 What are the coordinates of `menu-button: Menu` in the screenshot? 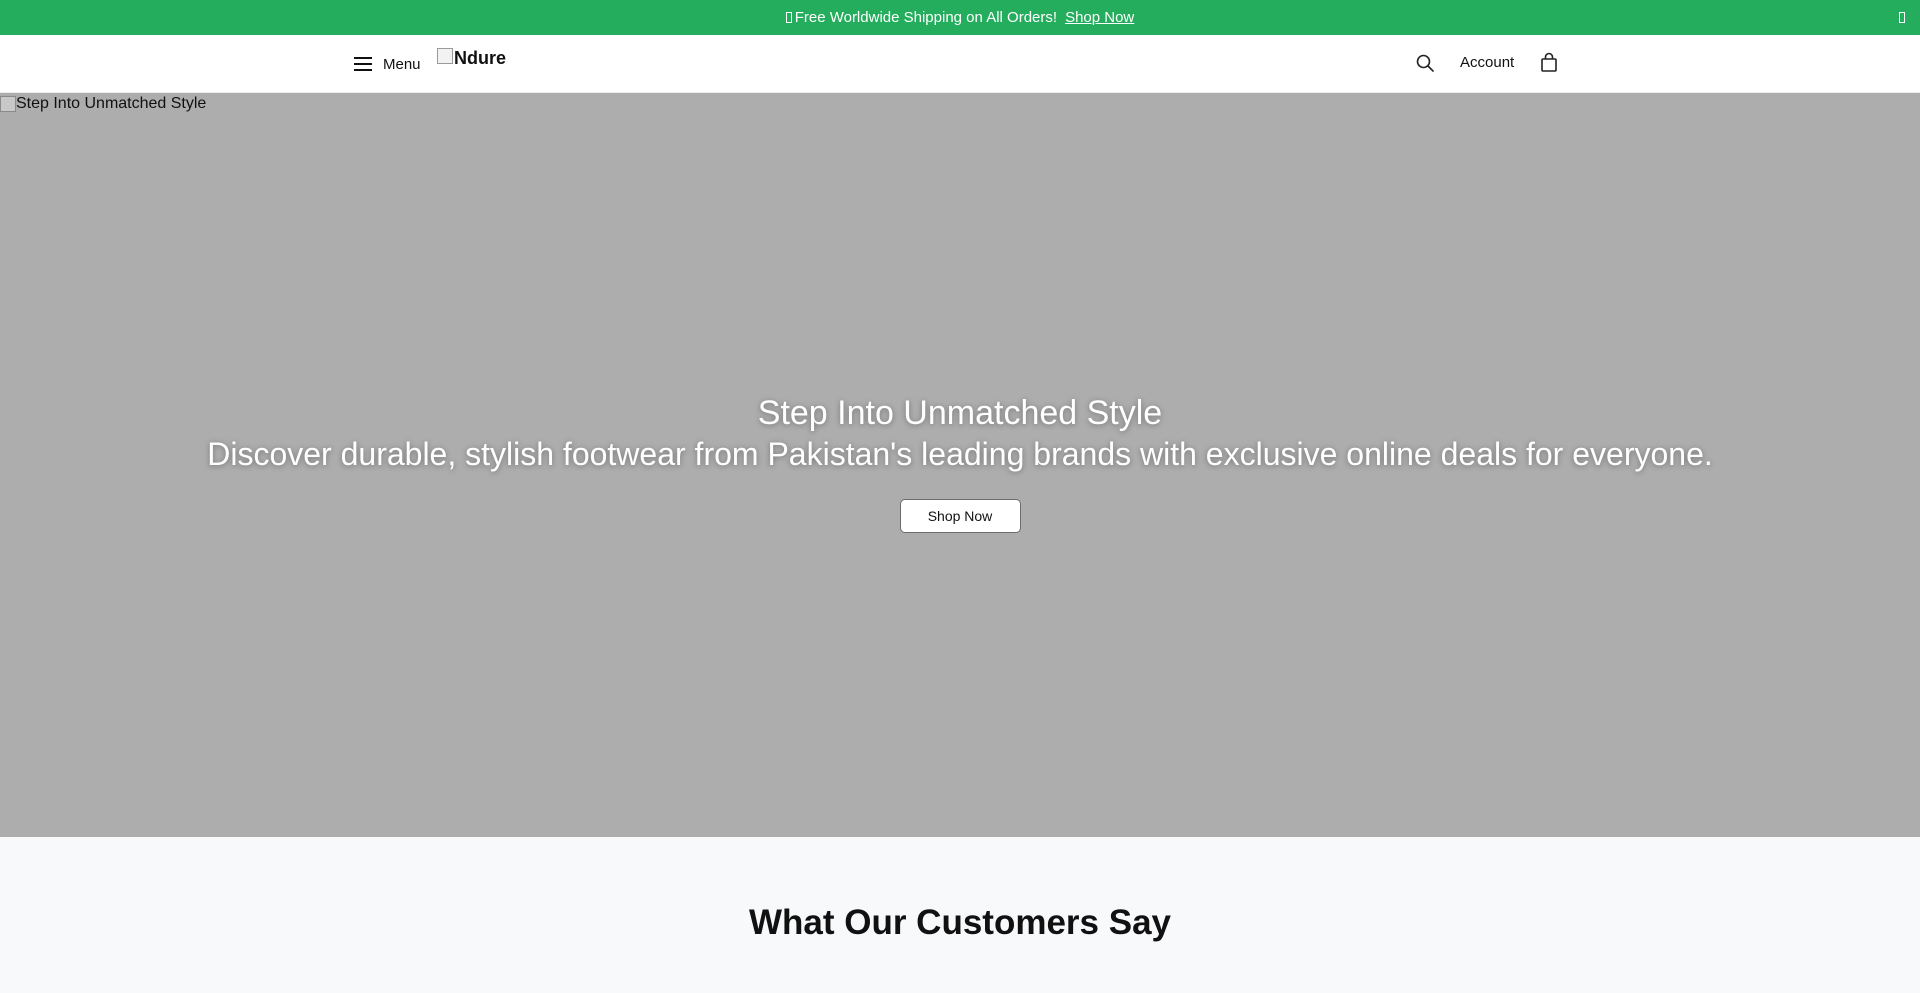 It's located at (387, 64).